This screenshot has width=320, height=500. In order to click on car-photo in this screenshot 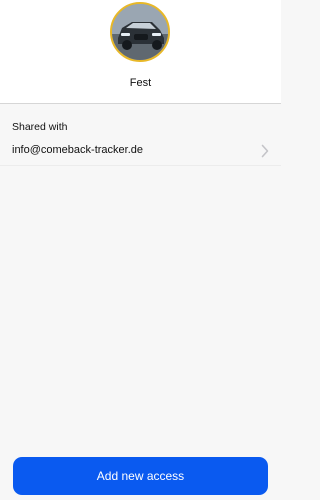, I will do `click(140, 32)`.